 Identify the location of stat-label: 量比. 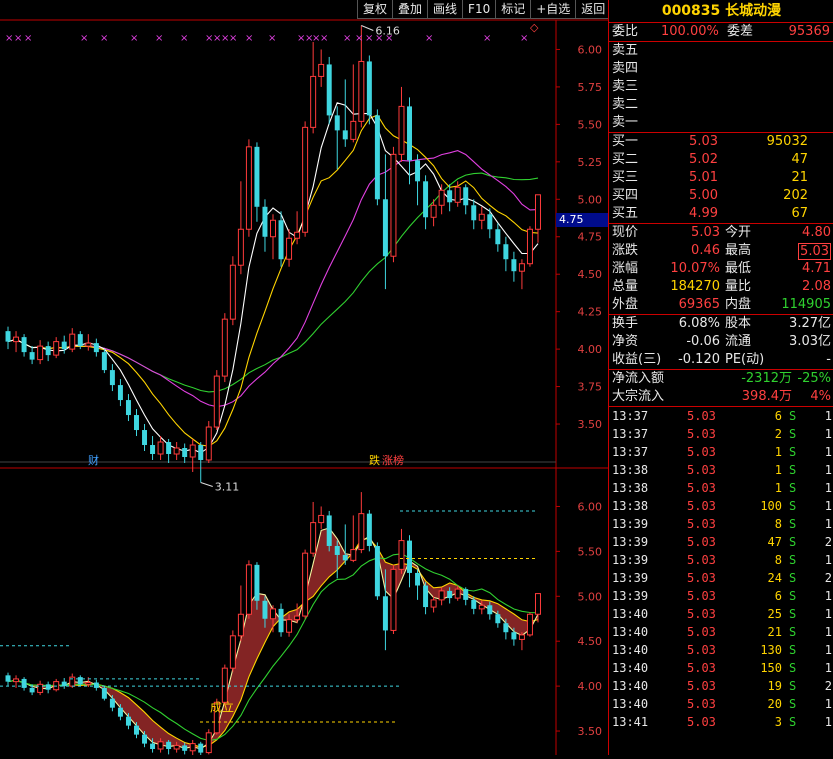
(738, 286).